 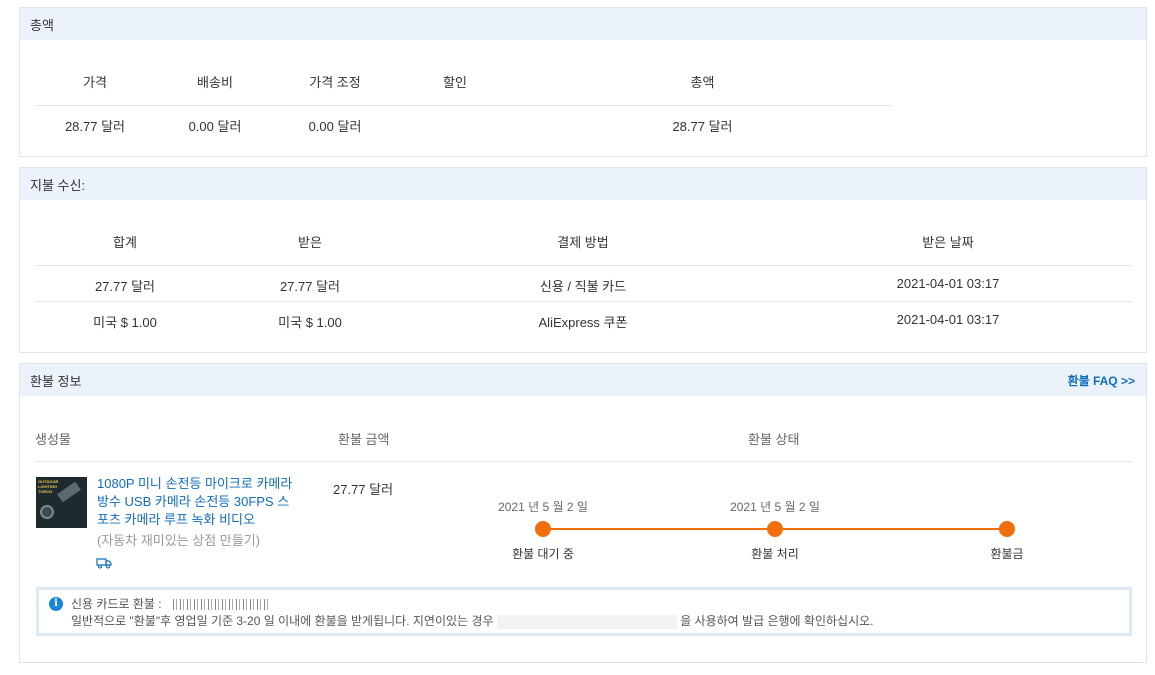 I want to click on refund-amount-value: 27.77 달러, so click(x=363, y=489).